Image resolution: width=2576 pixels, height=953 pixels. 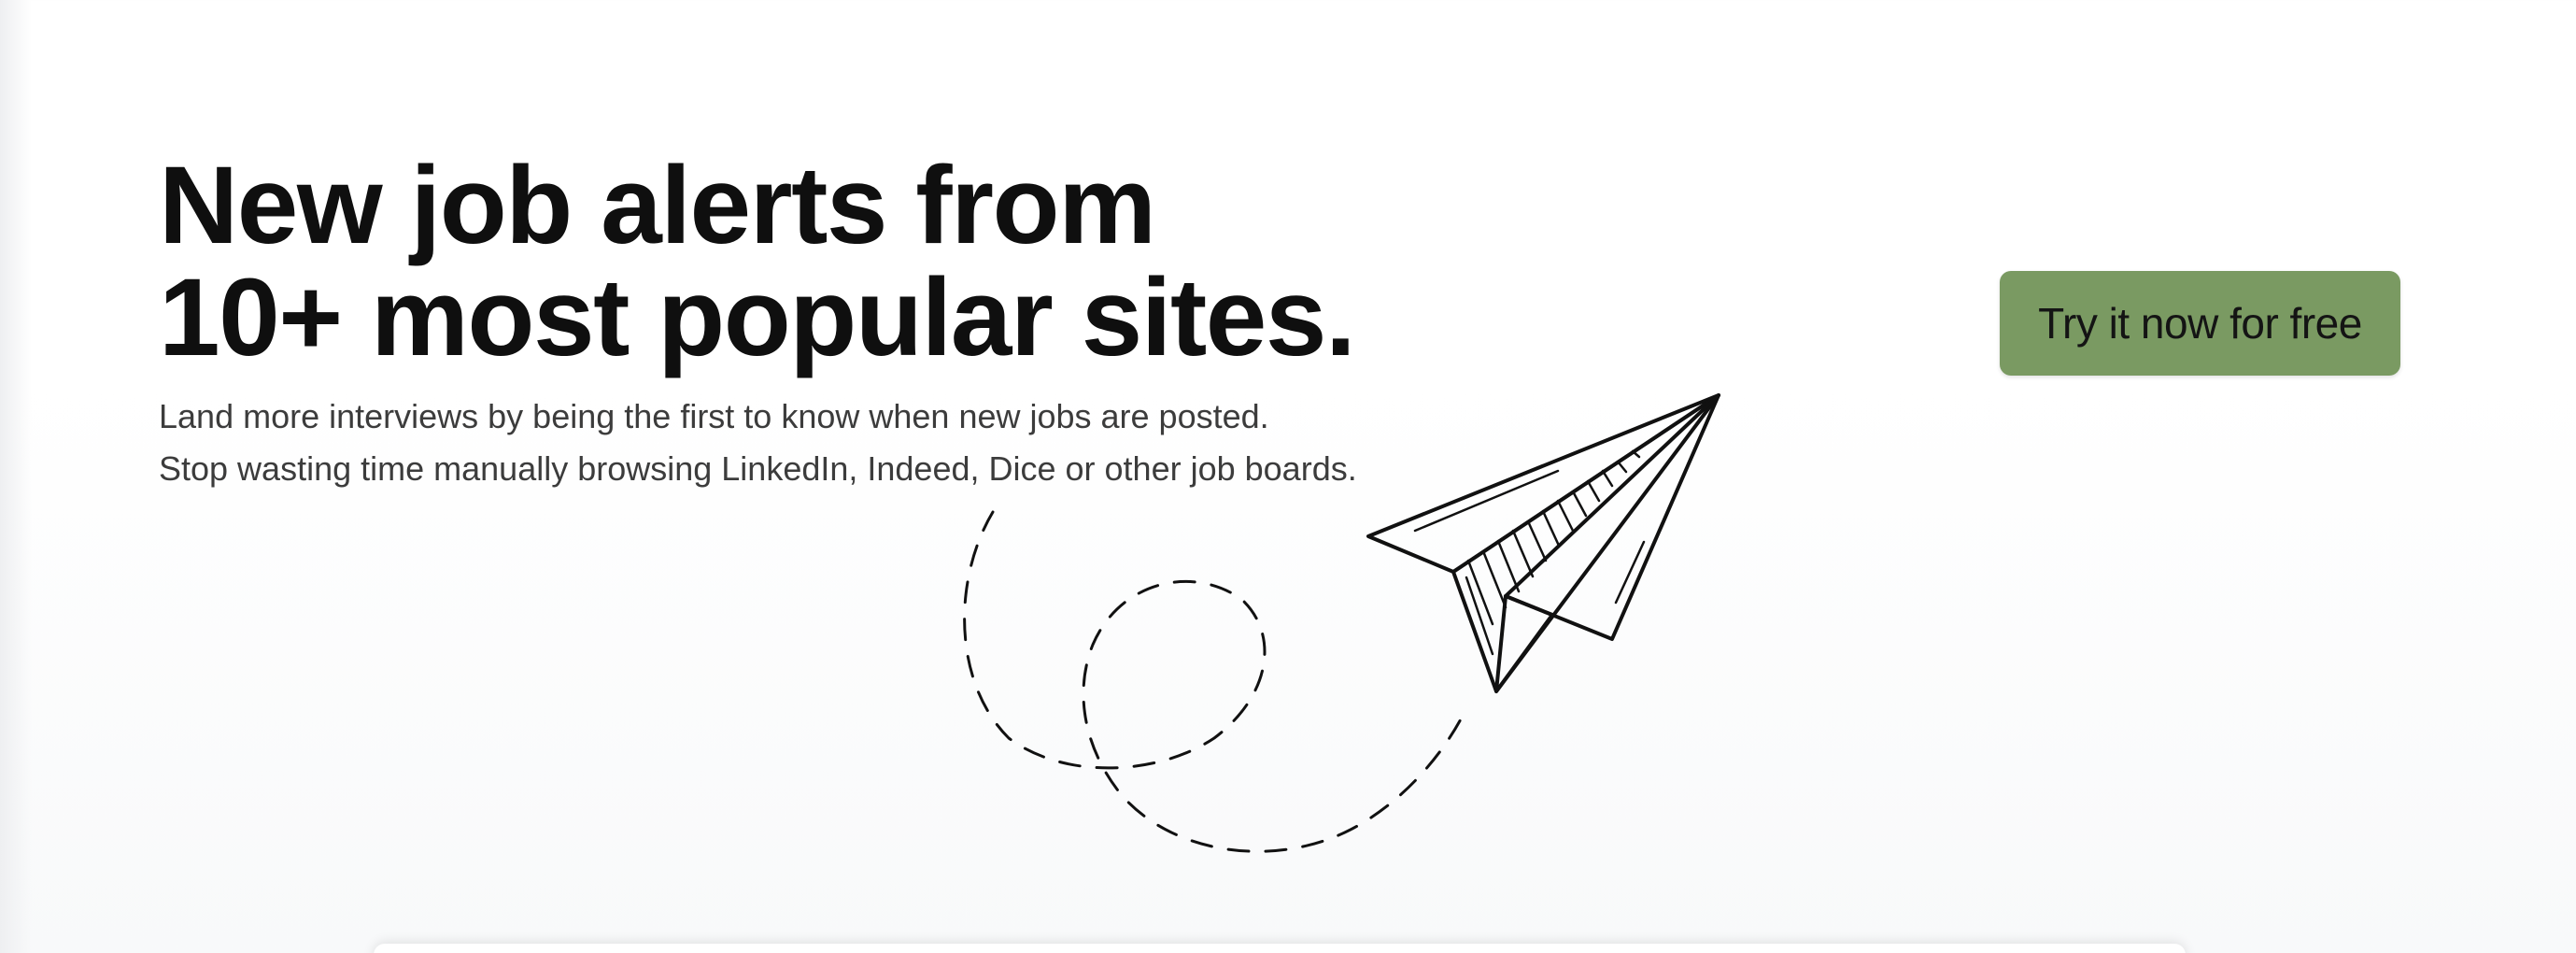 I want to click on content-card-edge, so click(x=1280, y=948).